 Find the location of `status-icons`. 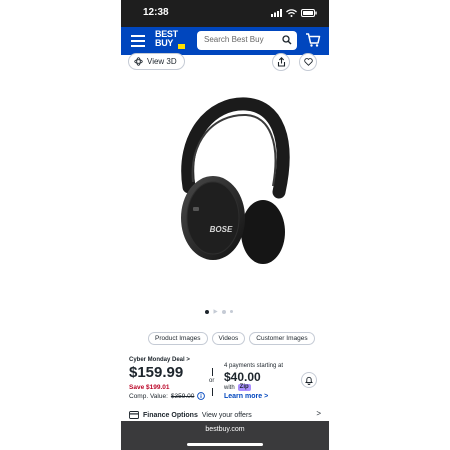

status-icons is located at coordinates (294, 13).